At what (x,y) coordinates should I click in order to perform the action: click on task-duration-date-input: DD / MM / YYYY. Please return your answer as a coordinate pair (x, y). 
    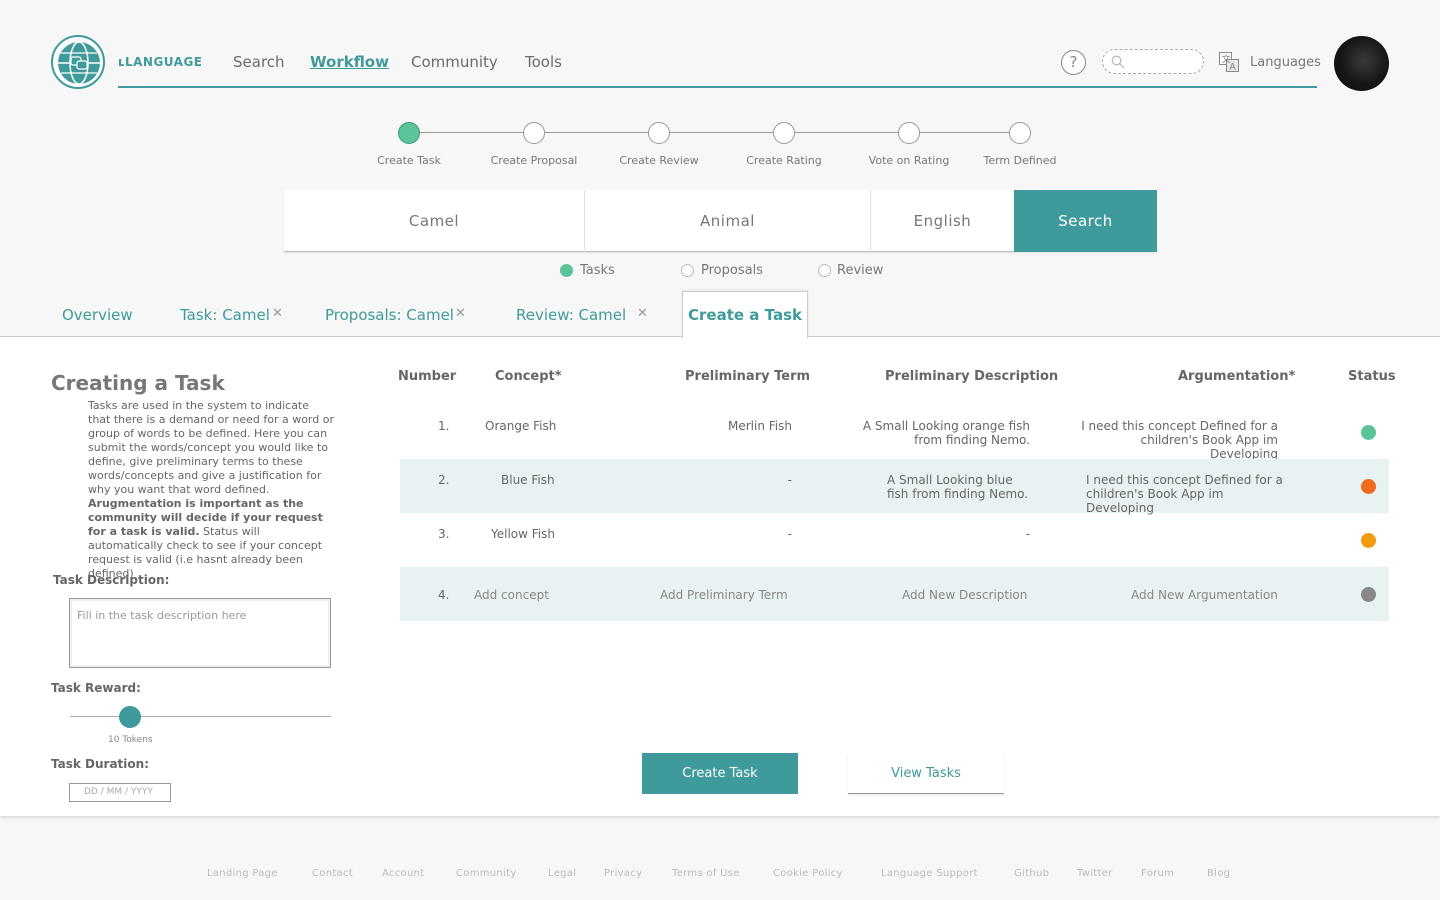
    Looking at the image, I should click on (120, 792).